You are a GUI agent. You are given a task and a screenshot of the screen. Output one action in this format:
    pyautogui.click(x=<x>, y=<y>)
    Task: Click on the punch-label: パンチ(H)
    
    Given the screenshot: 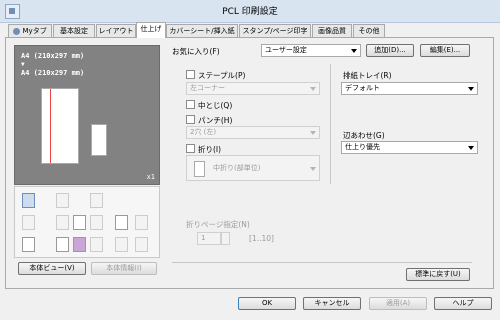 What is the action you would take?
    pyautogui.click(x=215, y=120)
    